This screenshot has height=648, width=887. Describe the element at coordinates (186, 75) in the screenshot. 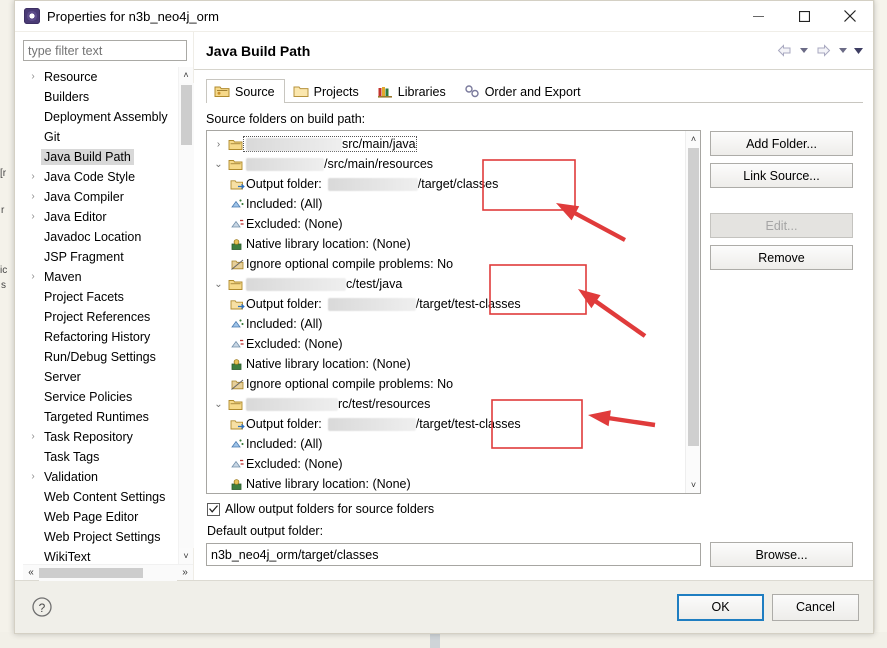

I see `scroll-up-icon: ˄` at that location.